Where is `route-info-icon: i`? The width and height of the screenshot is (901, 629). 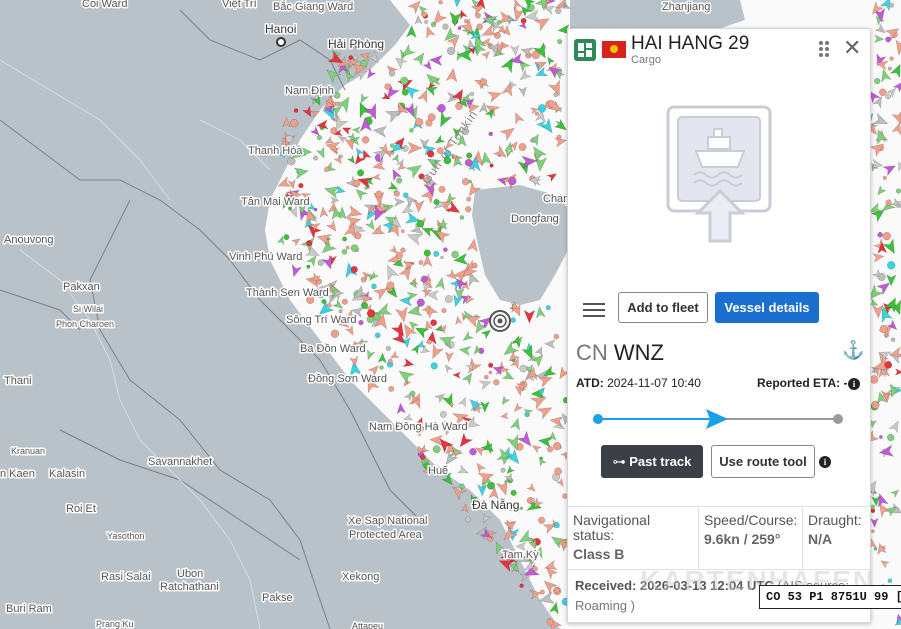 route-info-icon: i is located at coordinates (825, 462).